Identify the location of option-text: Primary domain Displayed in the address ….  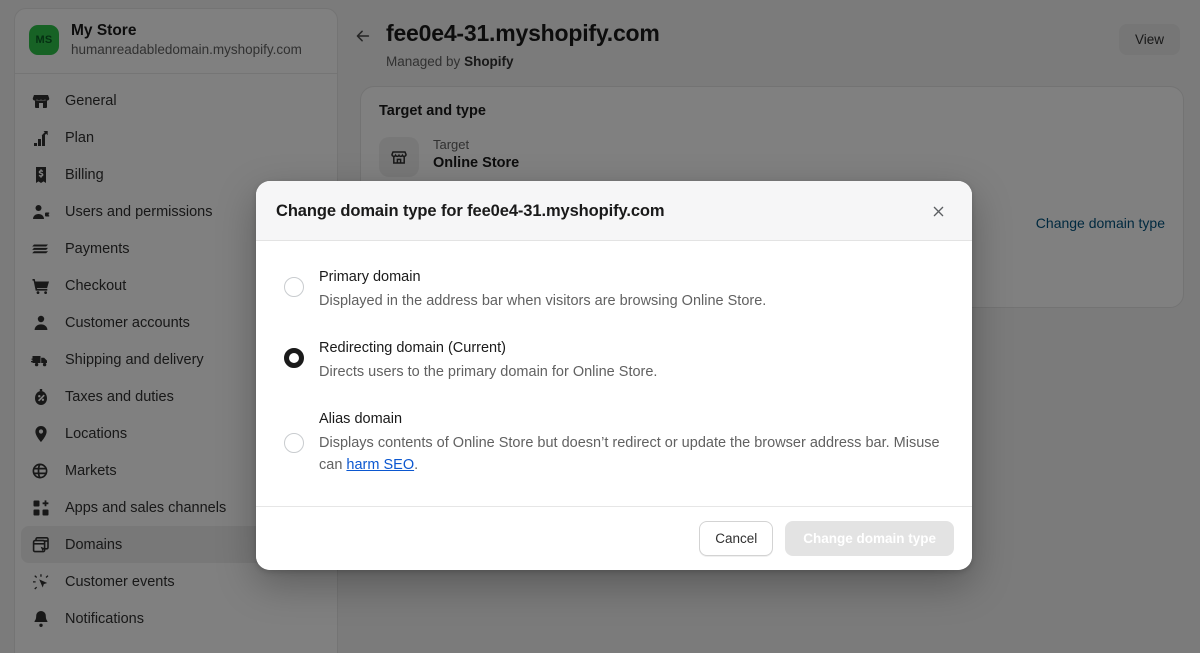
(635, 289).